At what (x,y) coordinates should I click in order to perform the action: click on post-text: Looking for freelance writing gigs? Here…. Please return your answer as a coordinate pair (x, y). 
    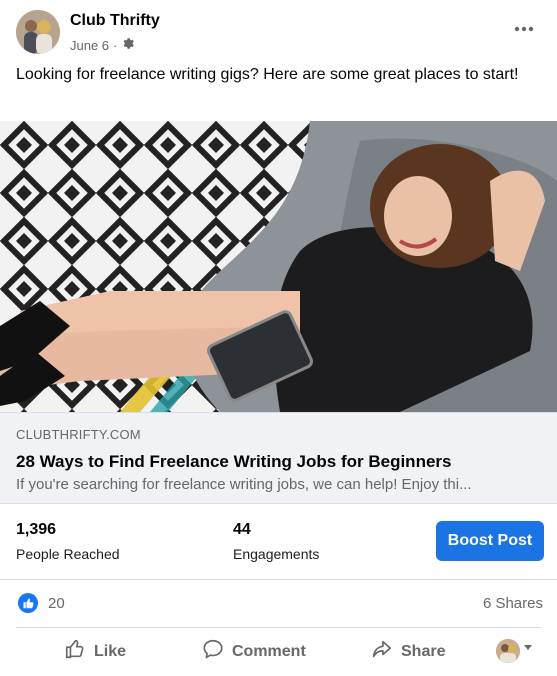
    Looking at the image, I should click on (267, 74).